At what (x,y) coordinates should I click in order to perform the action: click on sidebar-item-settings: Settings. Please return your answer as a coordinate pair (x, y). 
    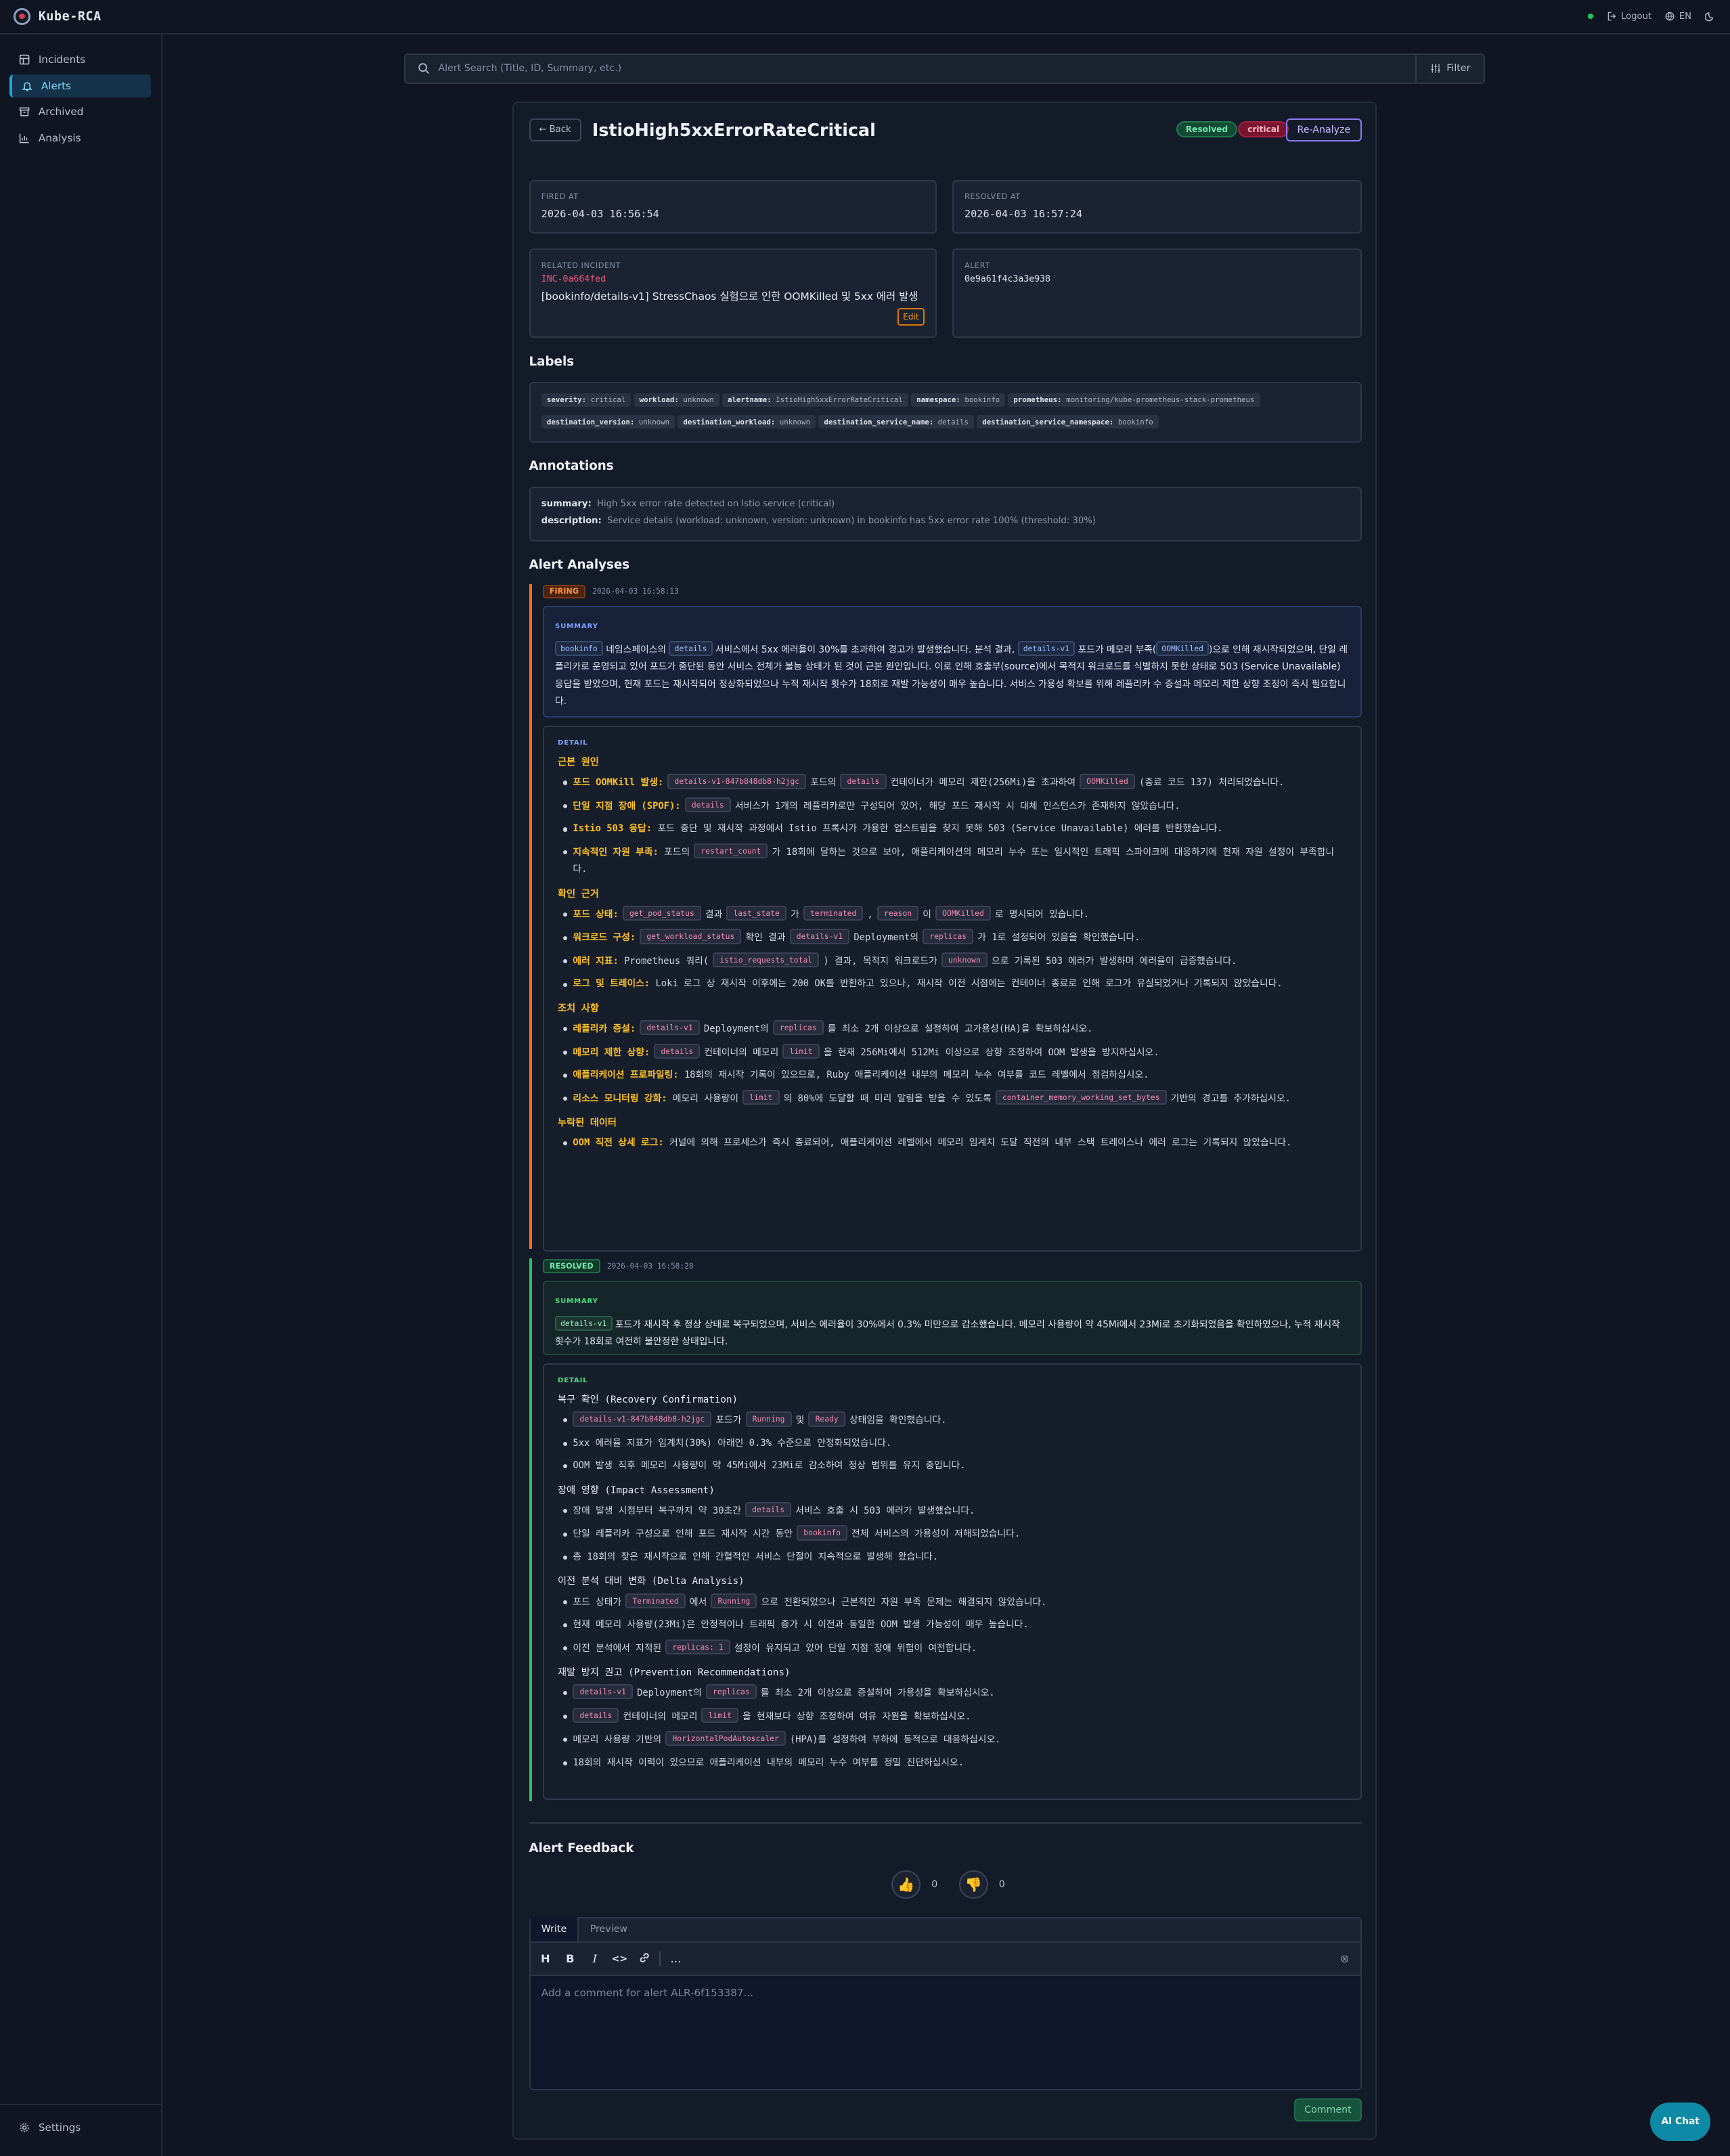
    Looking at the image, I should click on (80, 2128).